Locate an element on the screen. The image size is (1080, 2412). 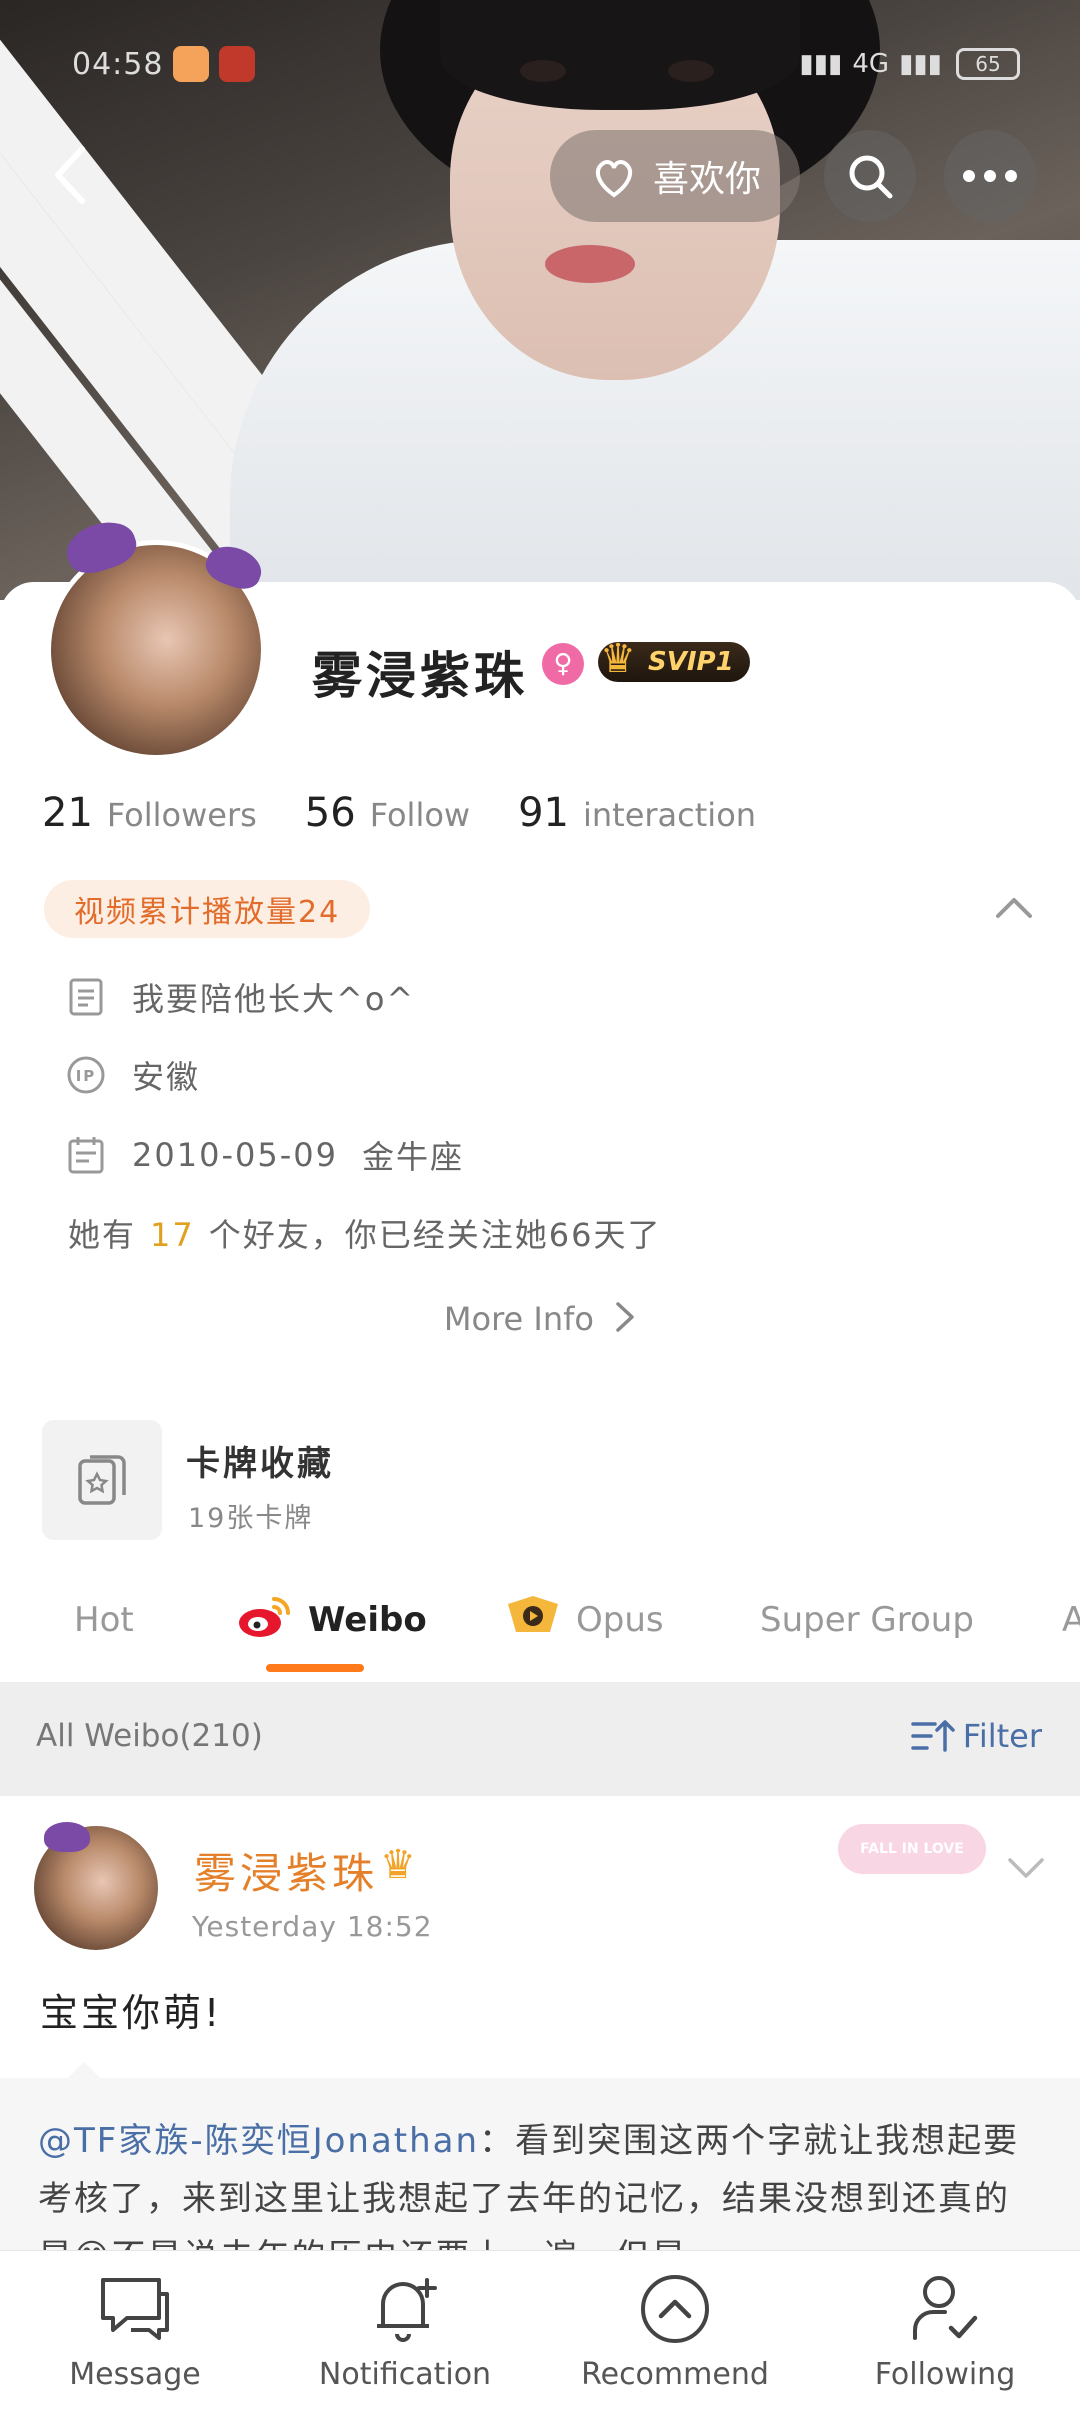
app-notification-icon is located at coordinates (191, 64).